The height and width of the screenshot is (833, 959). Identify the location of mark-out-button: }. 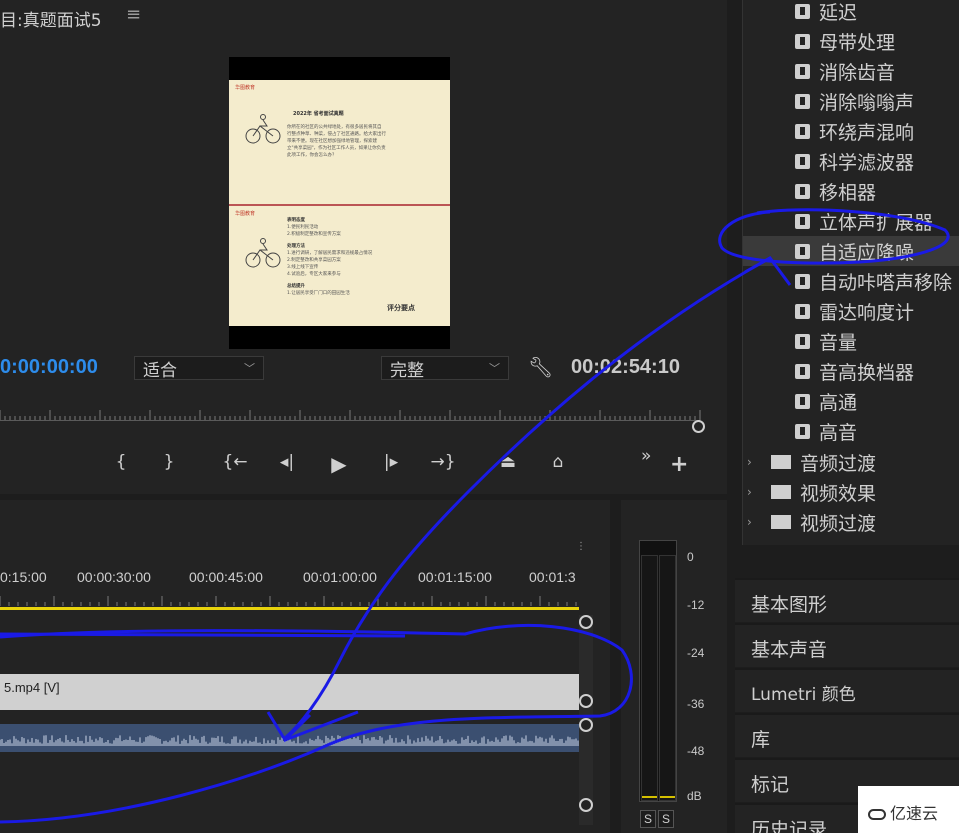
(169, 462).